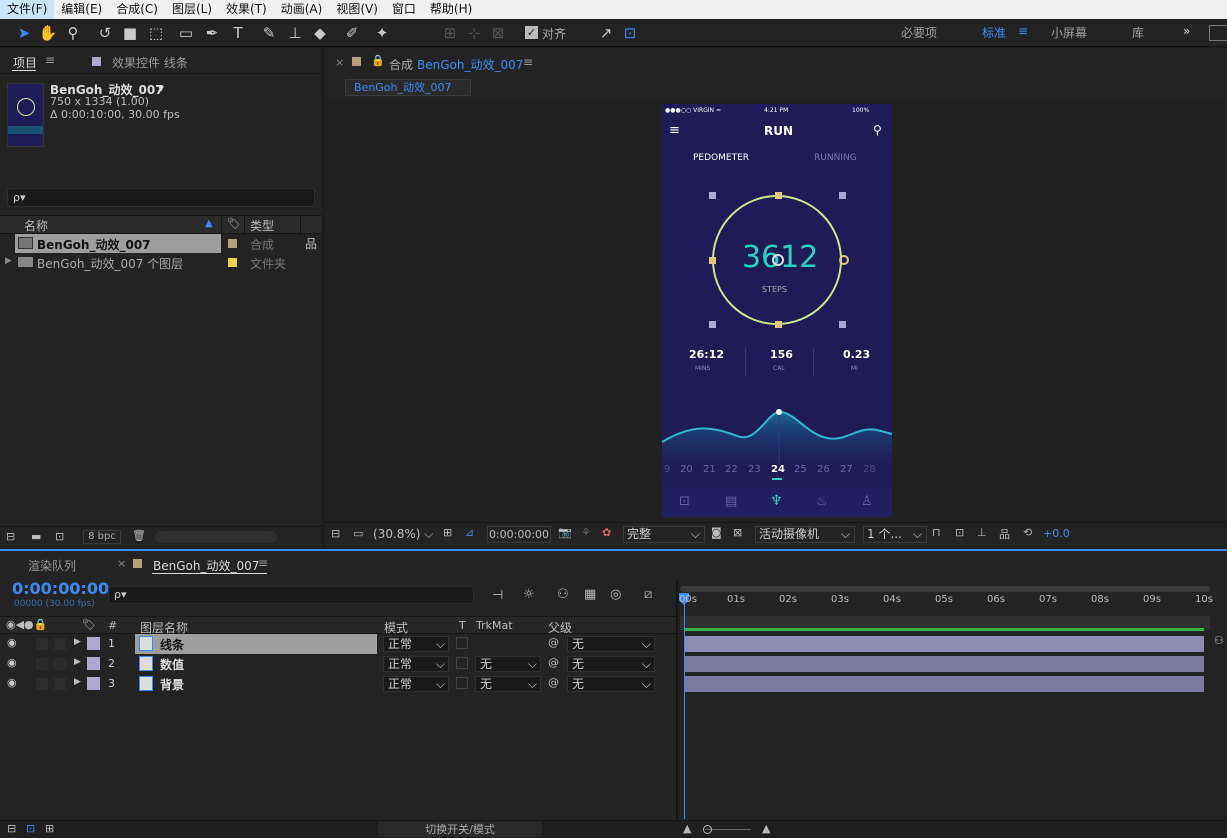 Image resolution: width=1227 pixels, height=838 pixels. What do you see at coordinates (460, 829) in the screenshot?
I see `toggle-switches-modes-button: 切换开关/模式` at bounding box center [460, 829].